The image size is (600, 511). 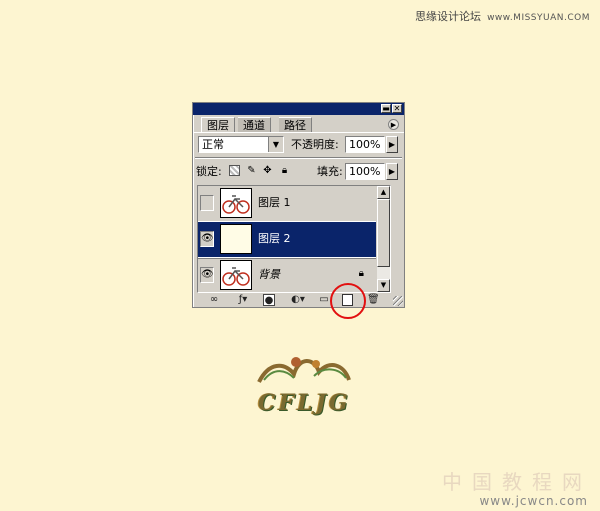 I want to click on link-layers-icon: ∞, so click(x=214, y=300).